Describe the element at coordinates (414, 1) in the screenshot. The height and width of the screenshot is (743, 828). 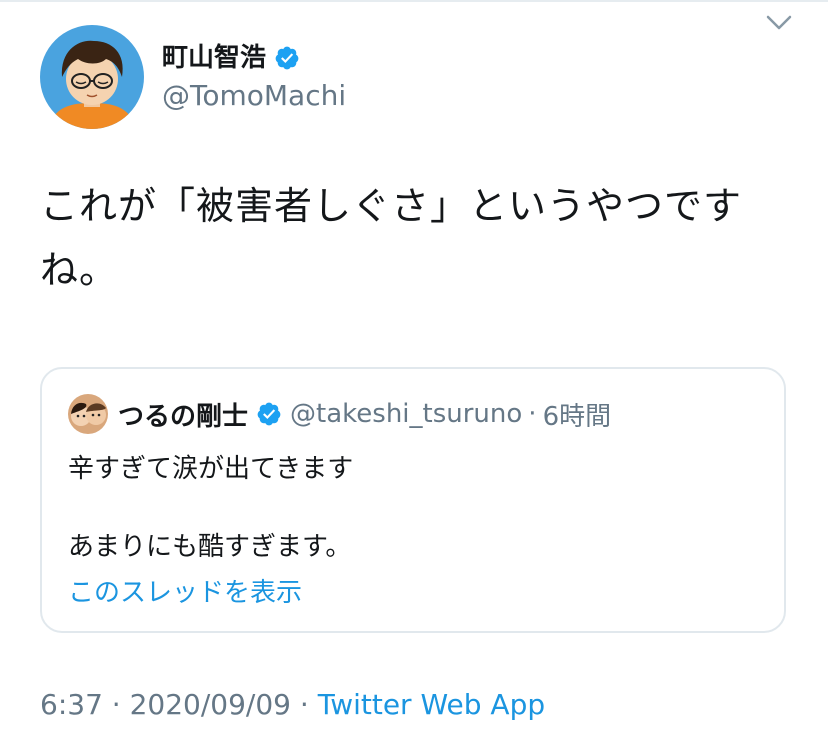
I see `top-divider` at that location.